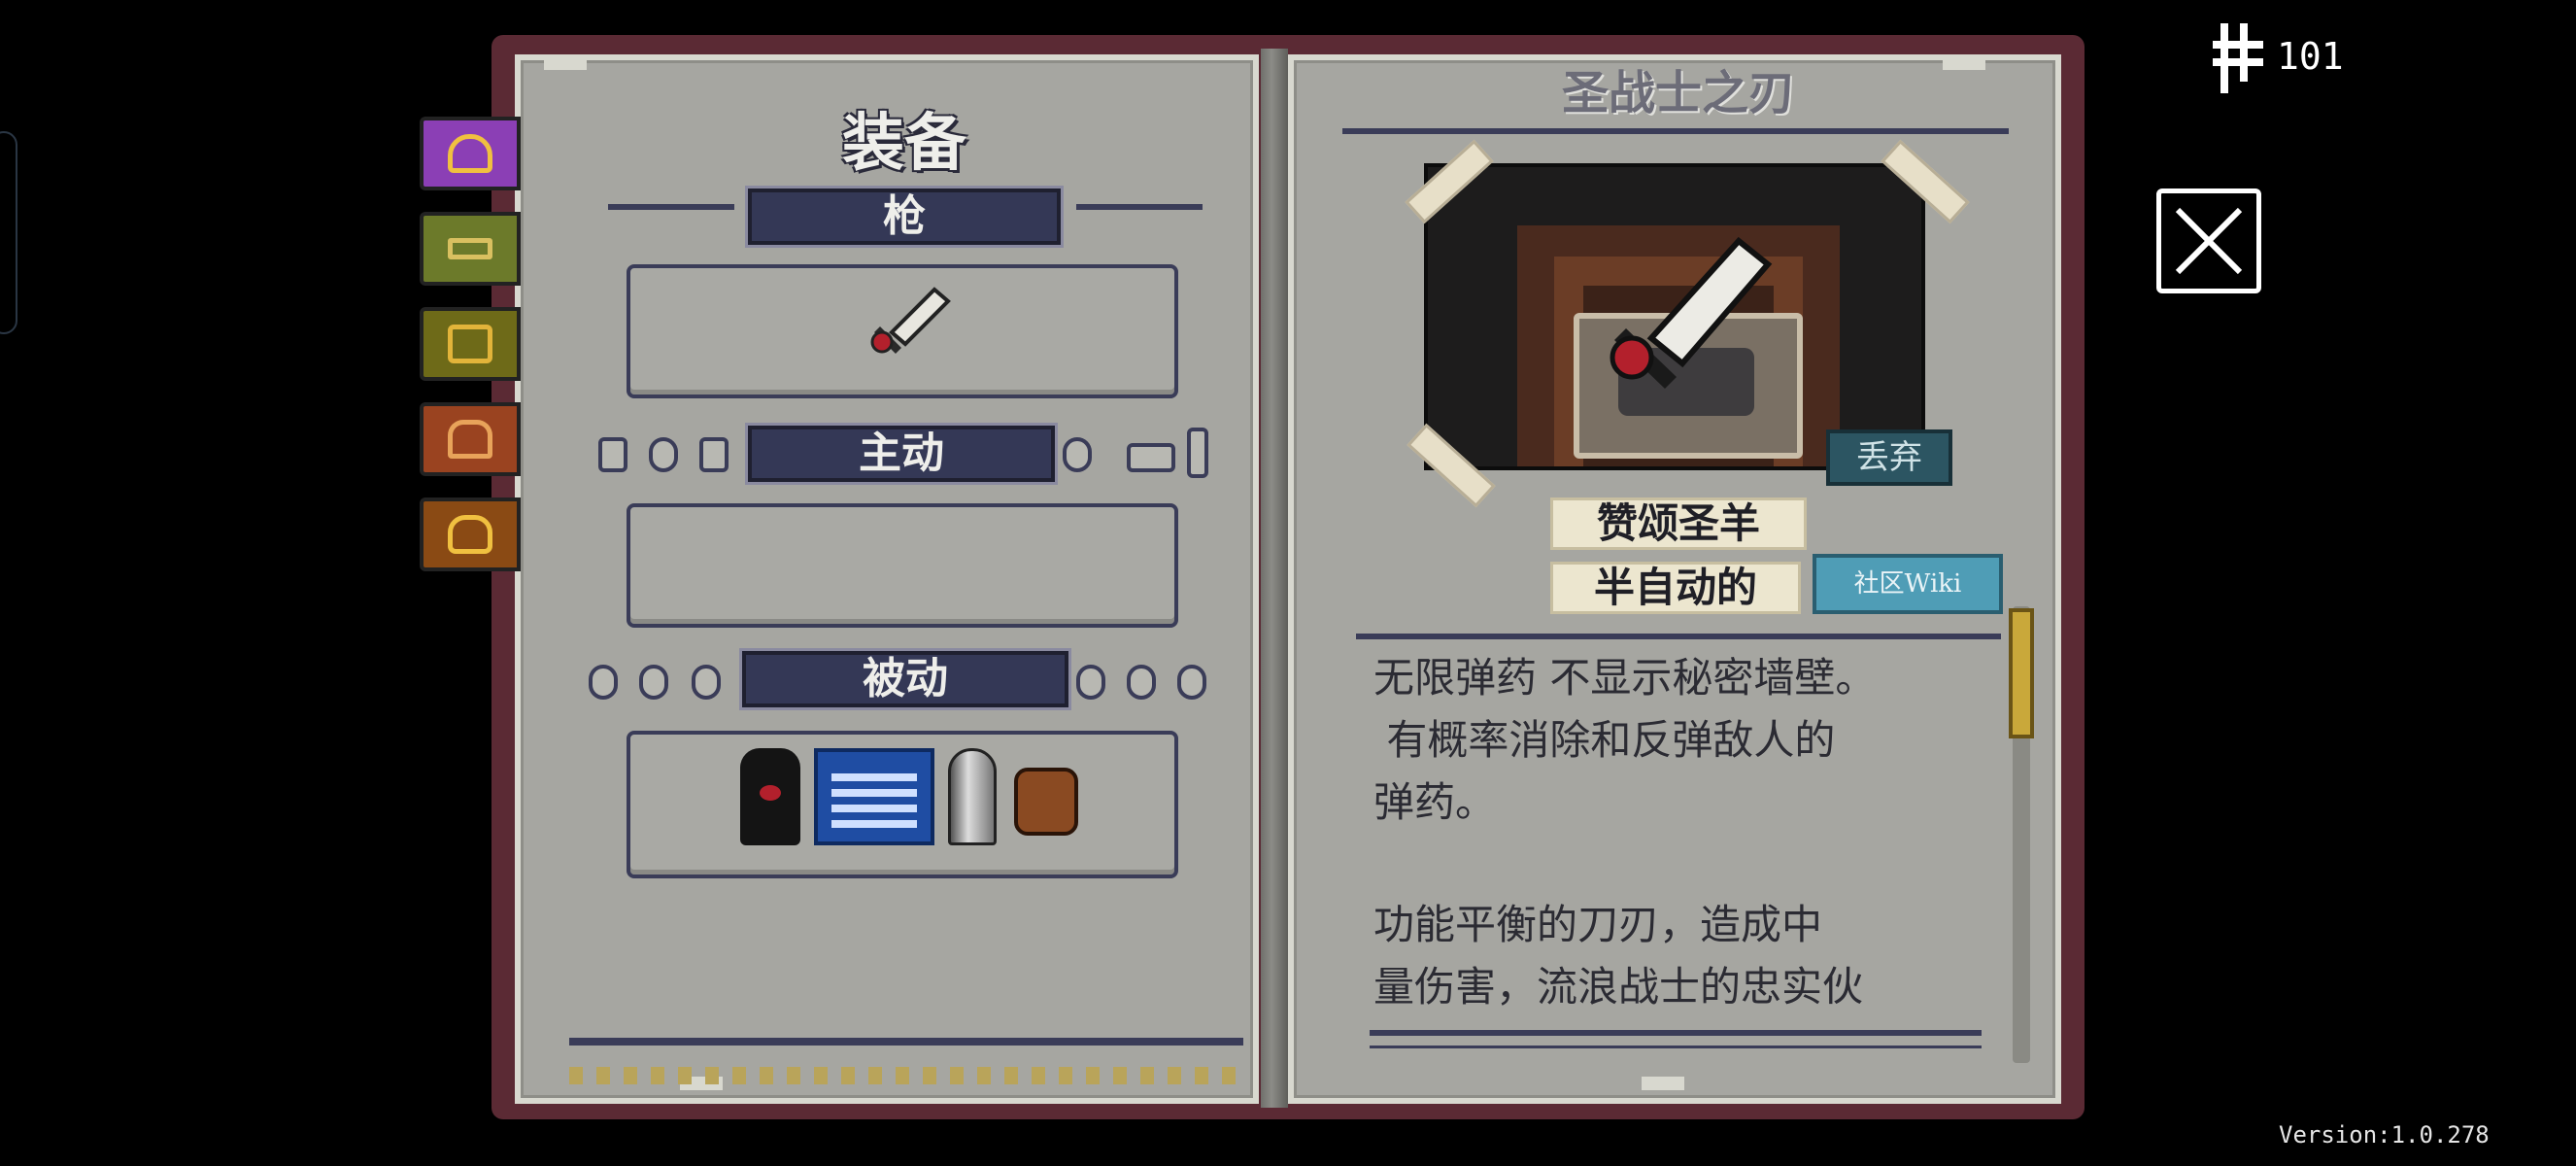  I want to click on title-rule, so click(1675, 131).